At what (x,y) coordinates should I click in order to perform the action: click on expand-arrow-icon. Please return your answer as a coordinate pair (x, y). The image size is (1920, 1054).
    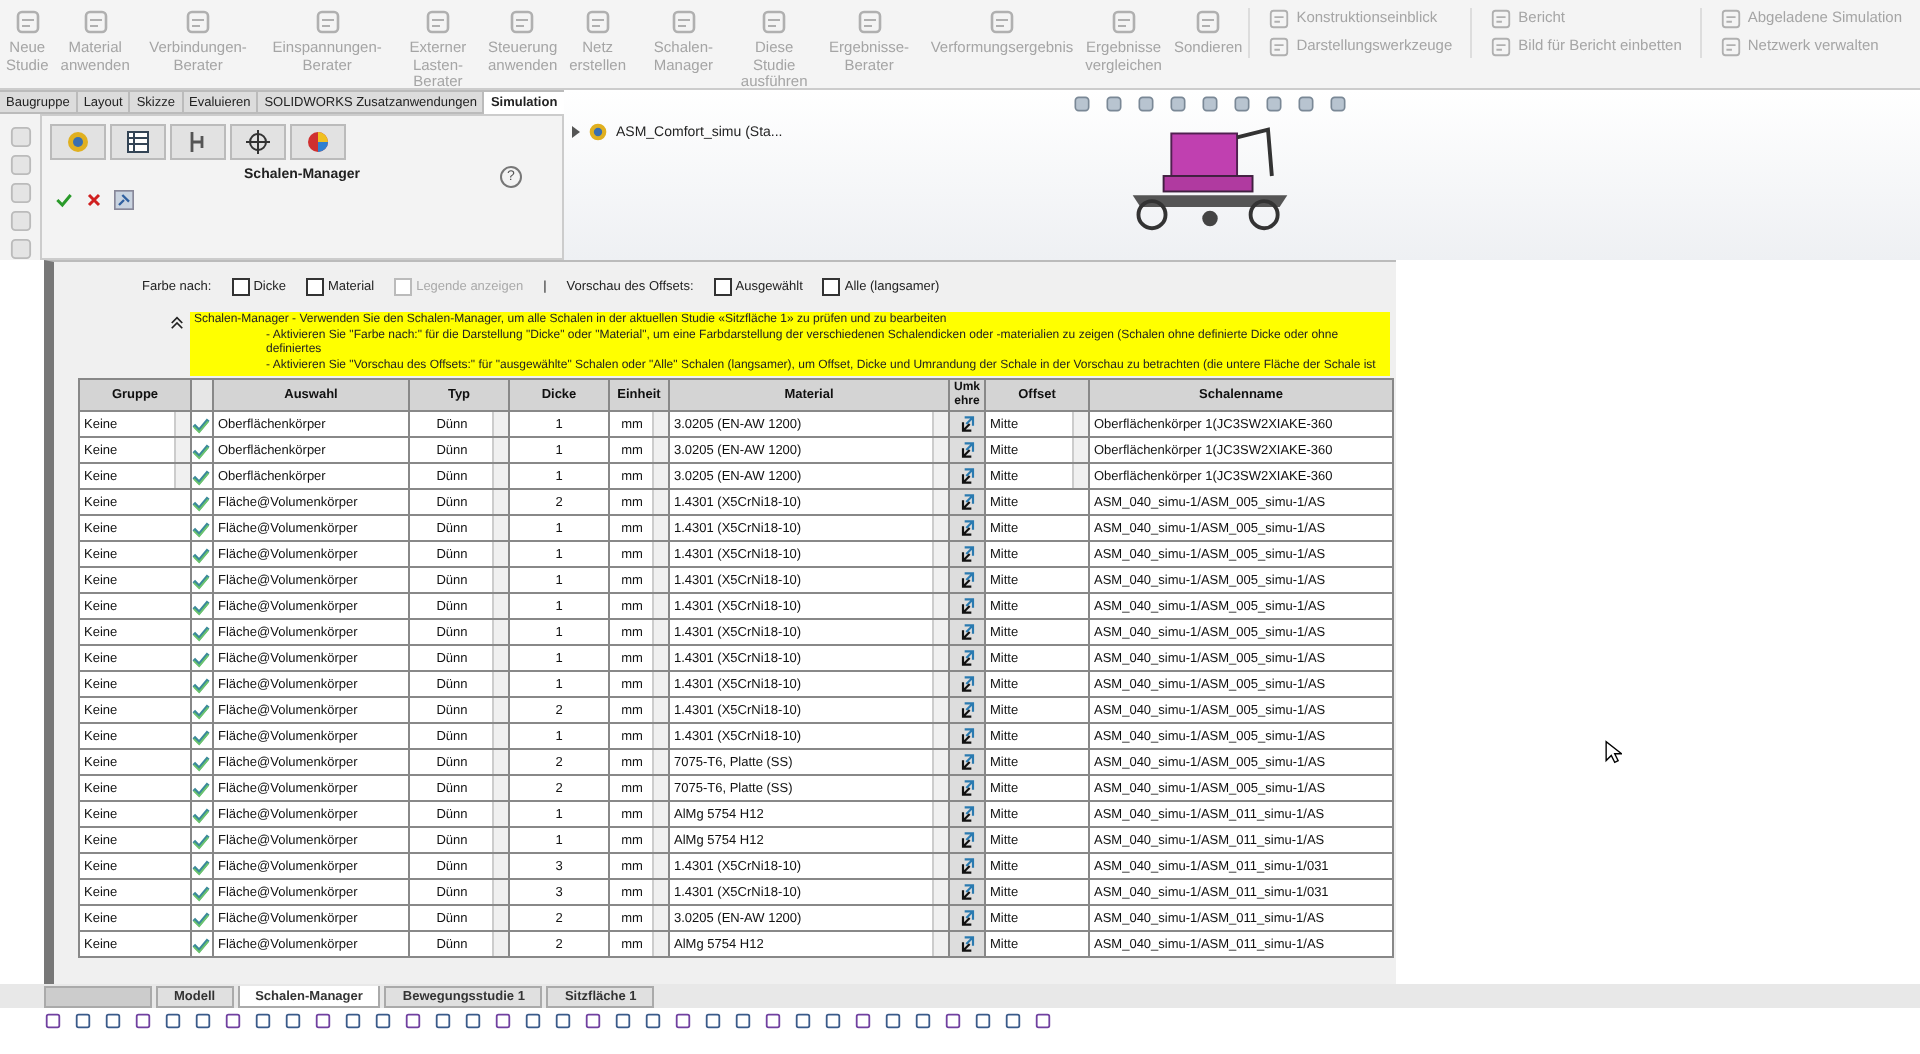
    Looking at the image, I should click on (576, 132).